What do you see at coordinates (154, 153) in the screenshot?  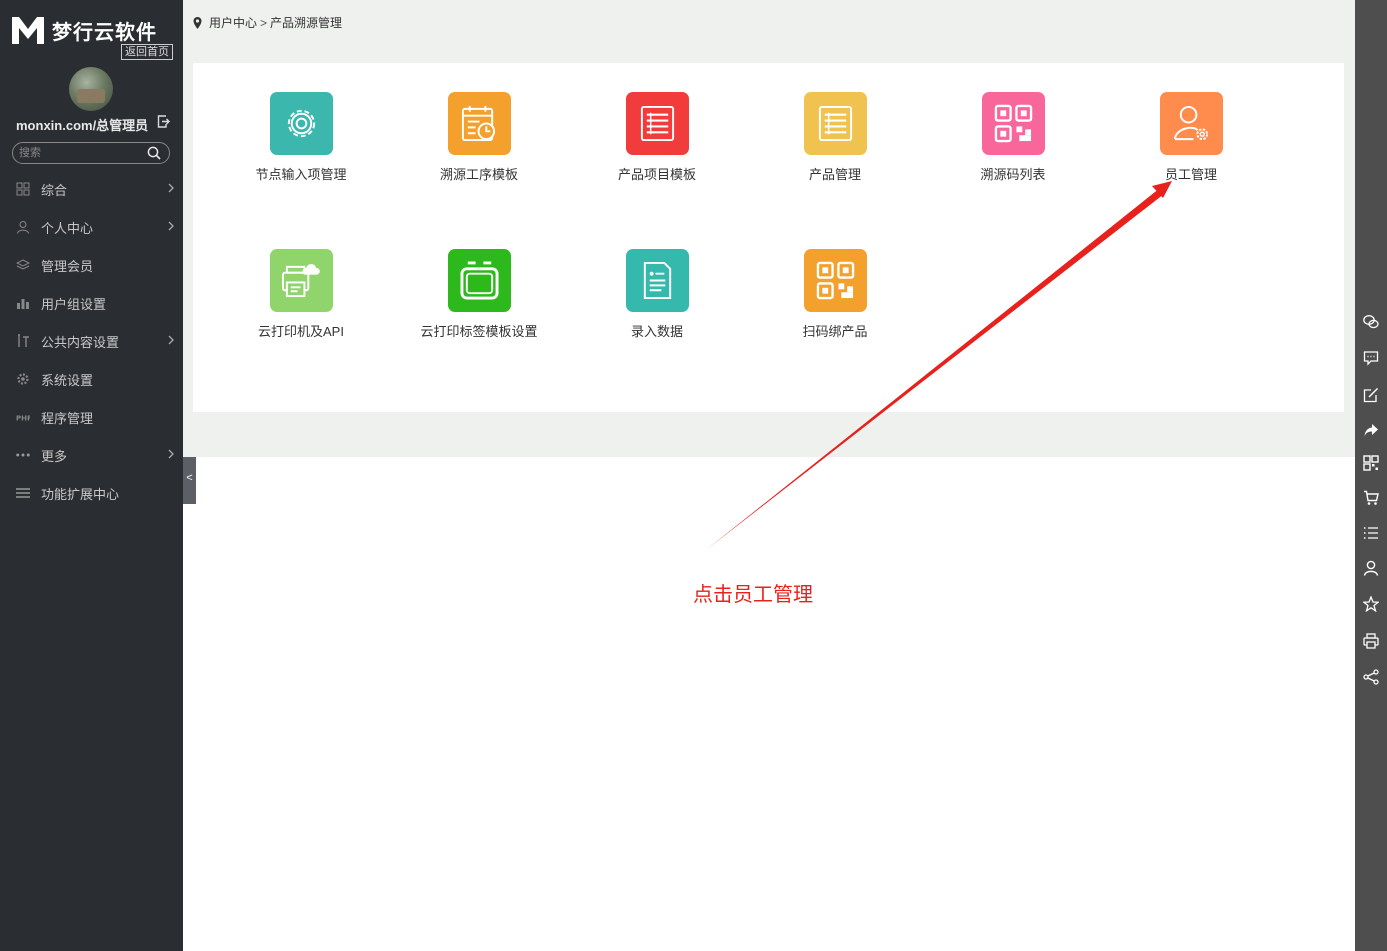 I see `search-icon` at bounding box center [154, 153].